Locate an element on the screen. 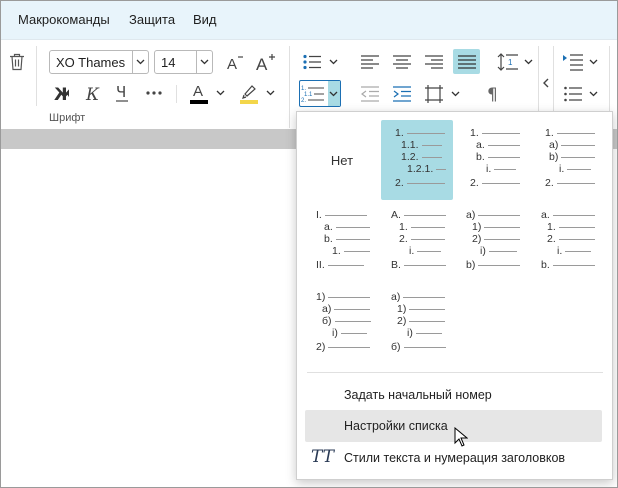 This screenshot has height=488, width=618. menu-macros: Макрокоманды is located at coordinates (64, 19).